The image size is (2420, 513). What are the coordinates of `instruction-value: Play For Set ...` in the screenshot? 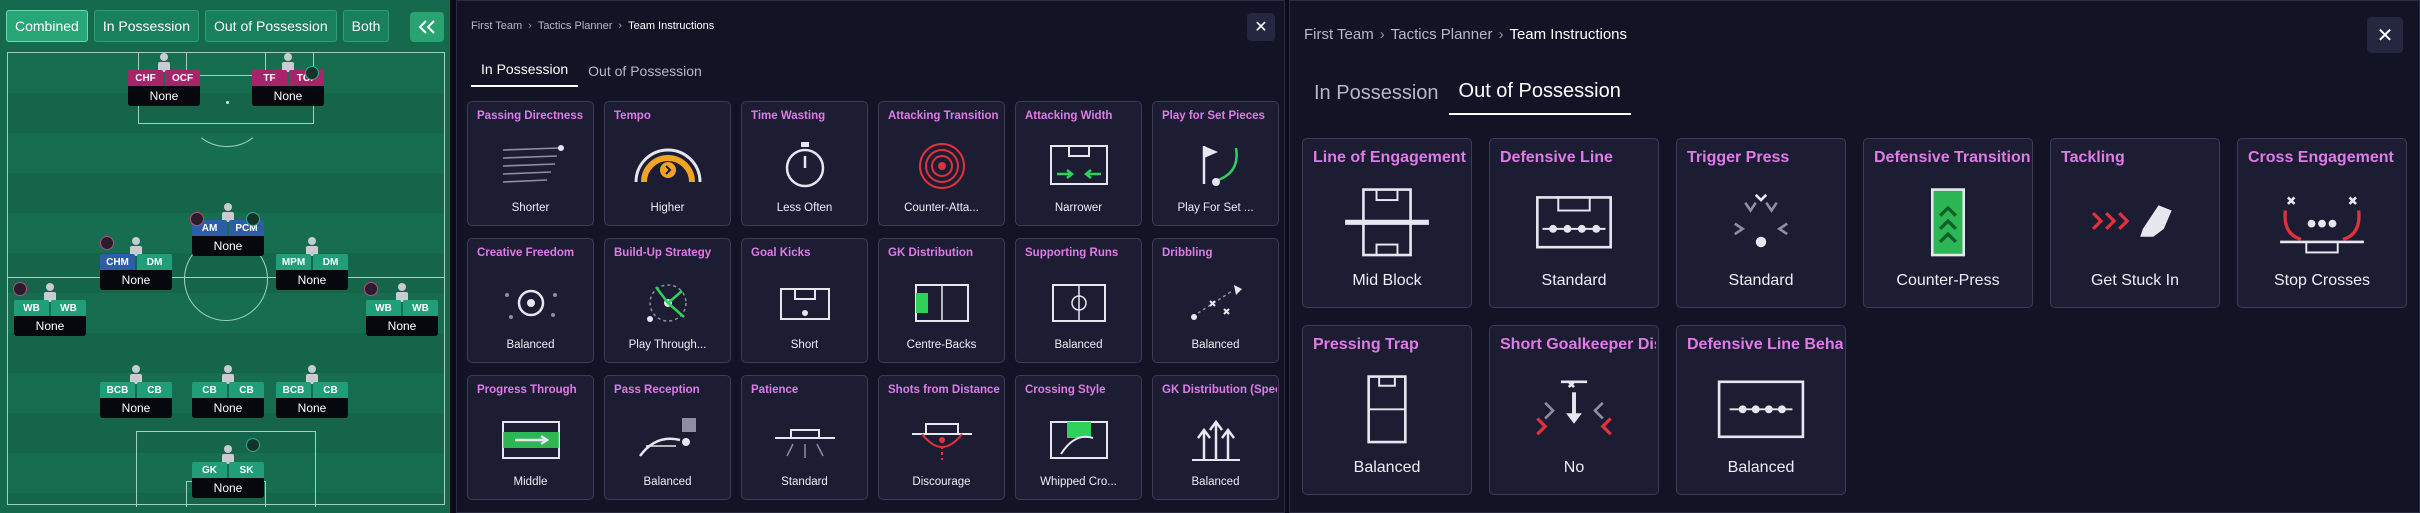 It's located at (1215, 208).